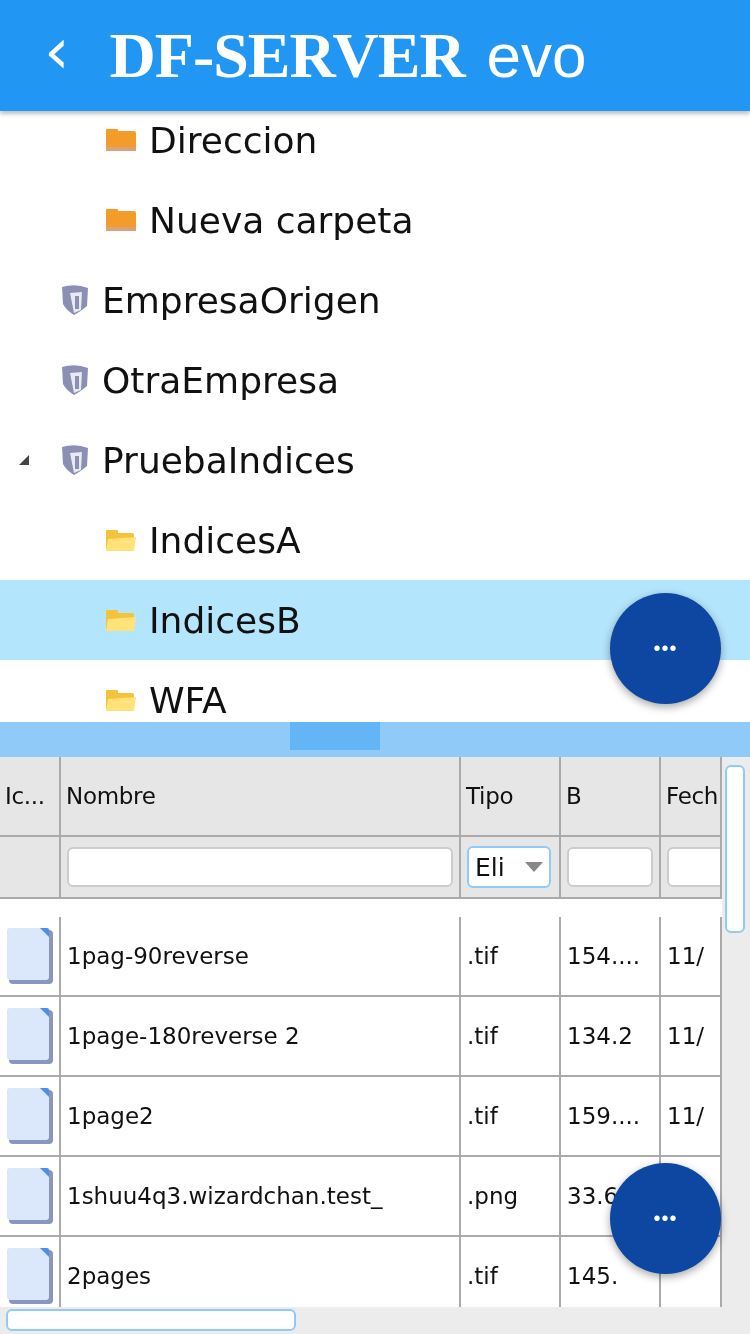  What do you see at coordinates (233, 140) in the screenshot?
I see `tree-item-label: Direccion` at bounding box center [233, 140].